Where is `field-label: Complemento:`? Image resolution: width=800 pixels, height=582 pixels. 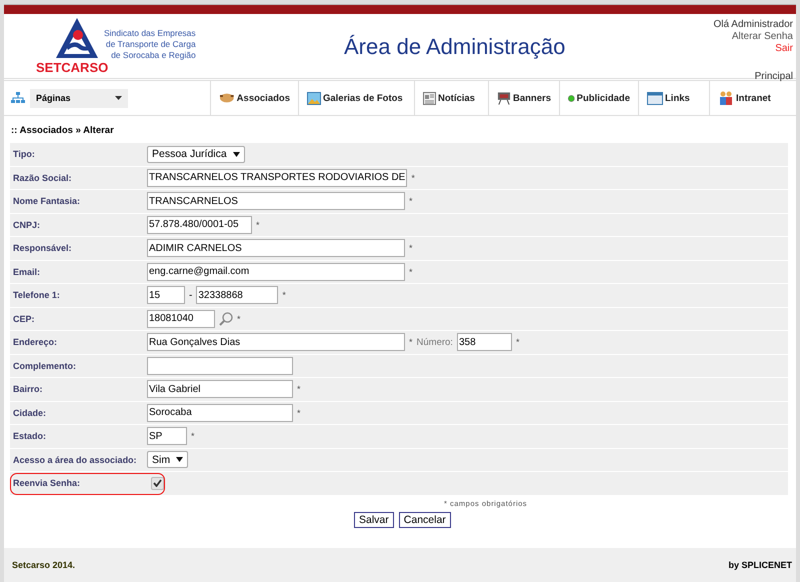
field-label: Complemento: is located at coordinates (44, 365).